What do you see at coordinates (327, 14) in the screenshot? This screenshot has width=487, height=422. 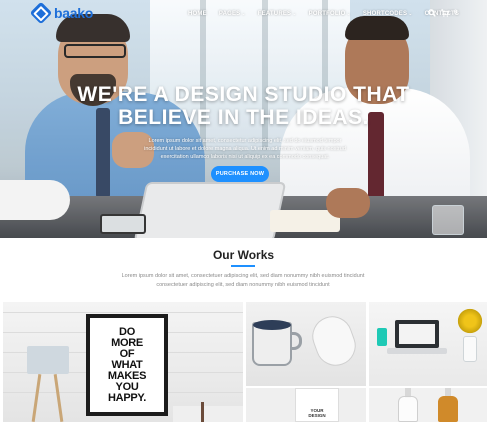 I see `nav-item-label: PORTFOLIO` at bounding box center [327, 14].